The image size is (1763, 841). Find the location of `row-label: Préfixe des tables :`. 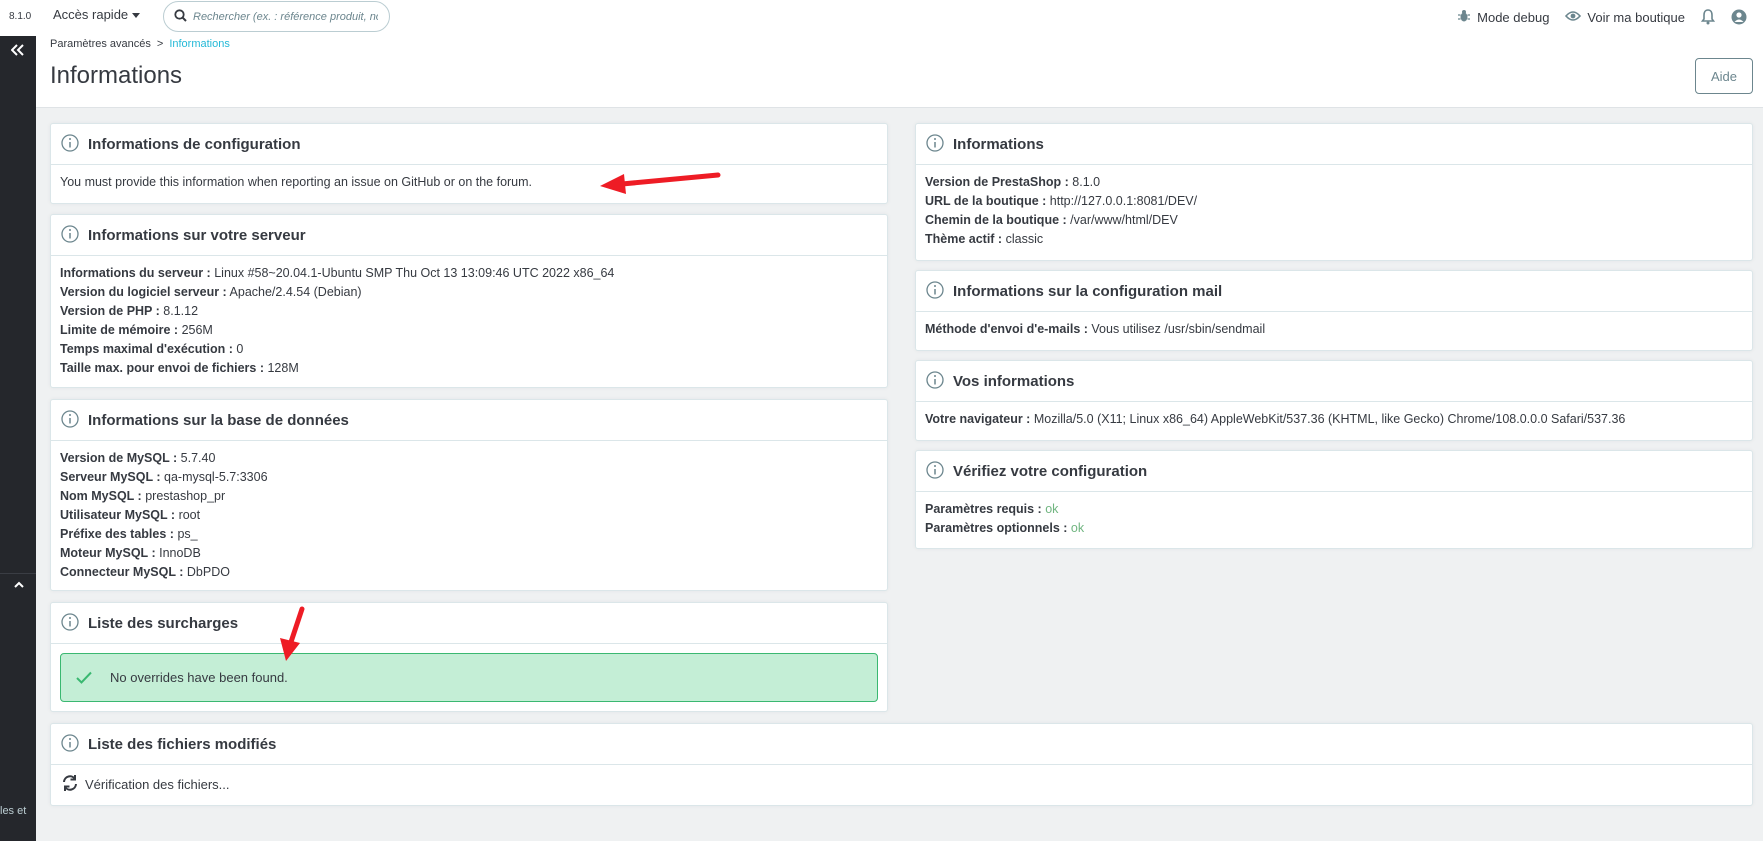

row-label: Préfixe des tables : is located at coordinates (117, 534).